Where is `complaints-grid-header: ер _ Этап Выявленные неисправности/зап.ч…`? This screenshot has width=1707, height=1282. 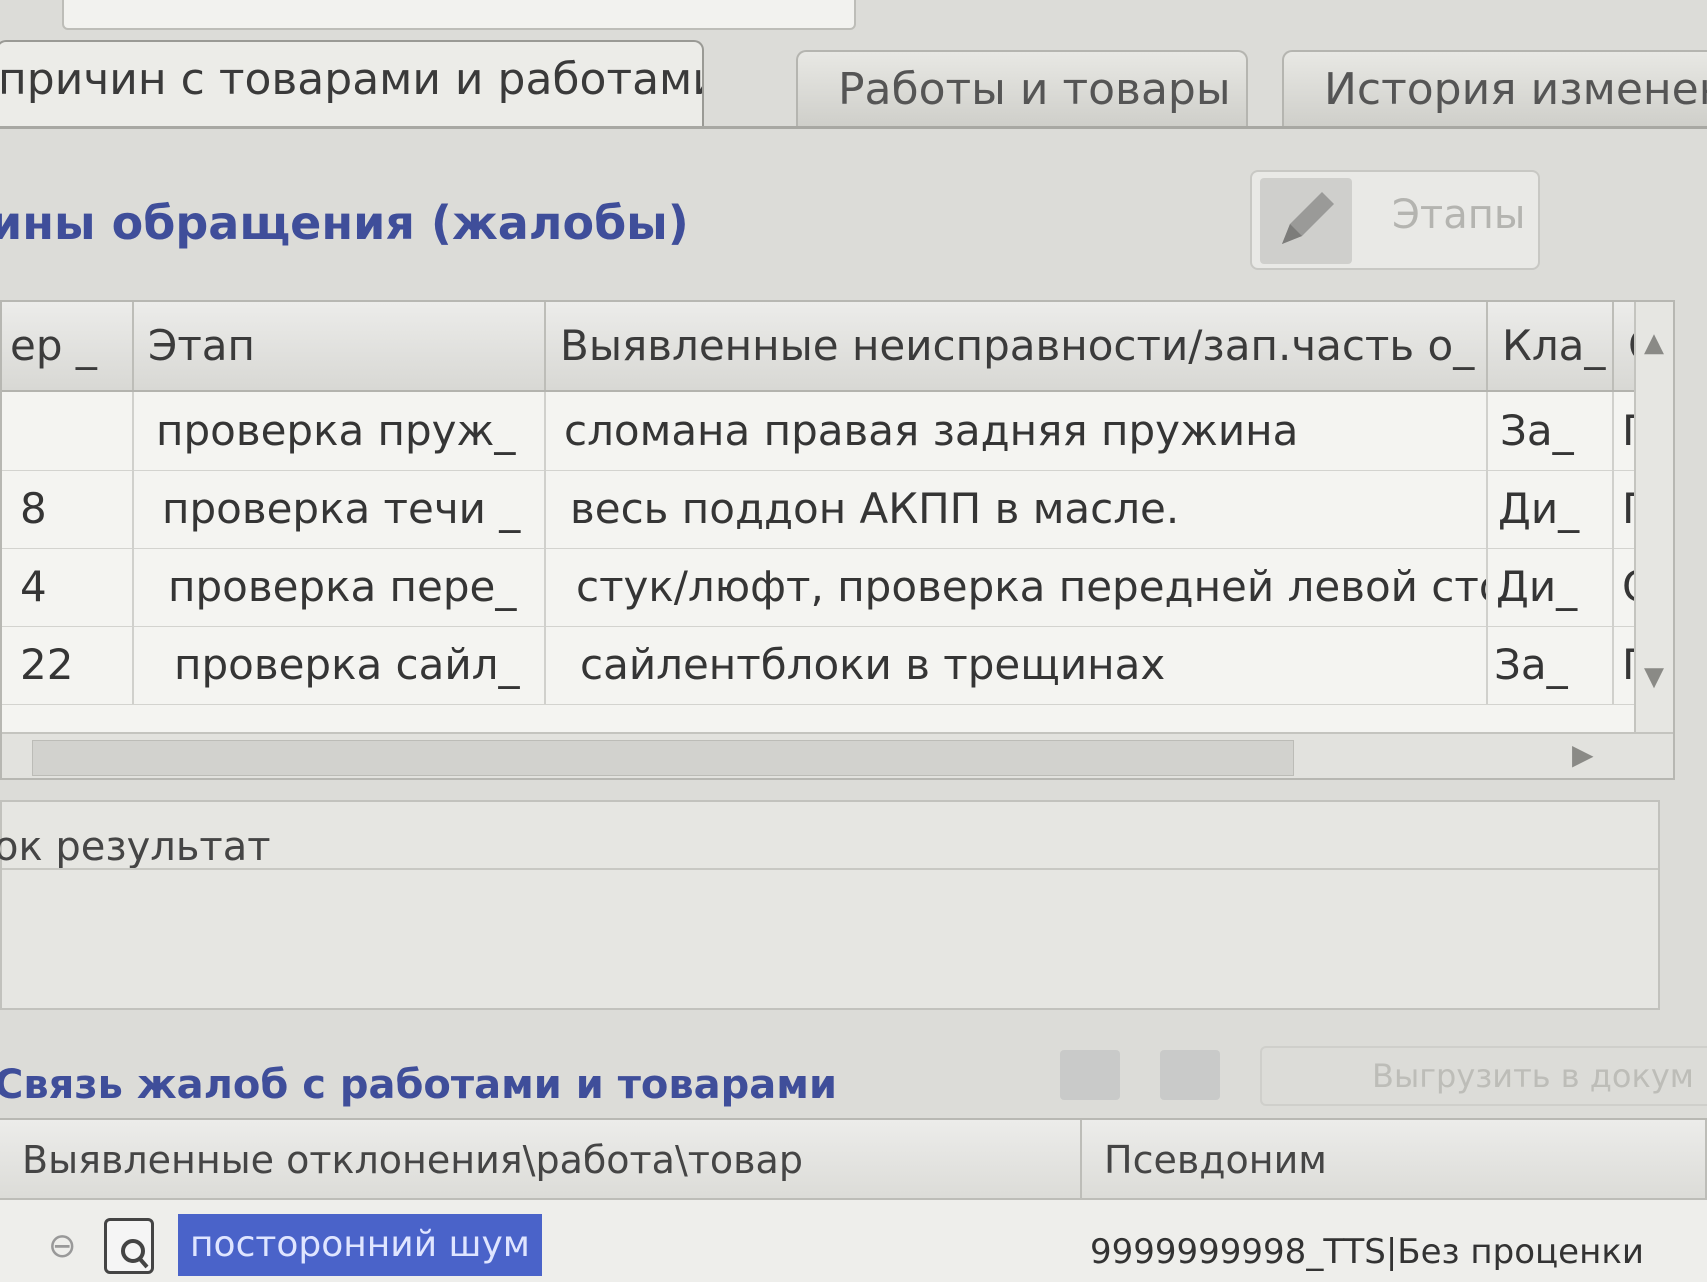
complaints-grid-header: ер _ Этап Выявленные неисправности/зап.ч… is located at coordinates (837, 347).